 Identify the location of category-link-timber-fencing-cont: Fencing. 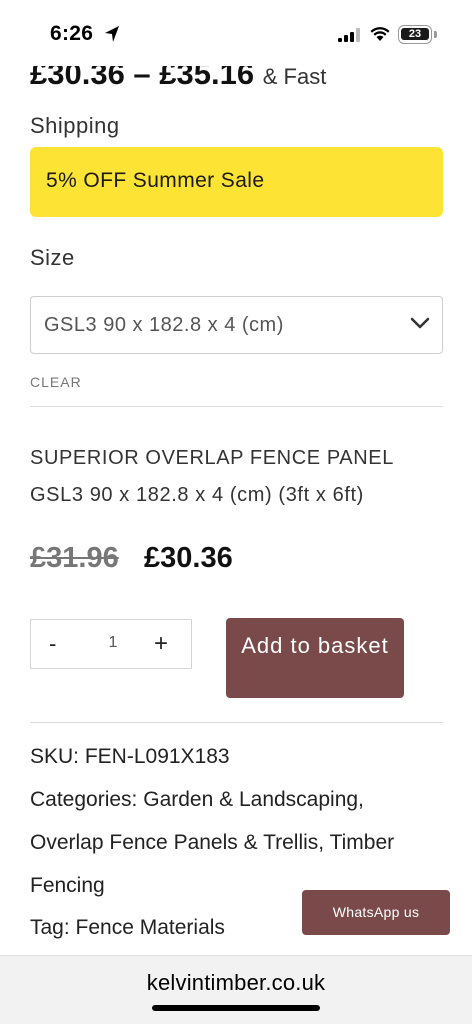
(67, 885).